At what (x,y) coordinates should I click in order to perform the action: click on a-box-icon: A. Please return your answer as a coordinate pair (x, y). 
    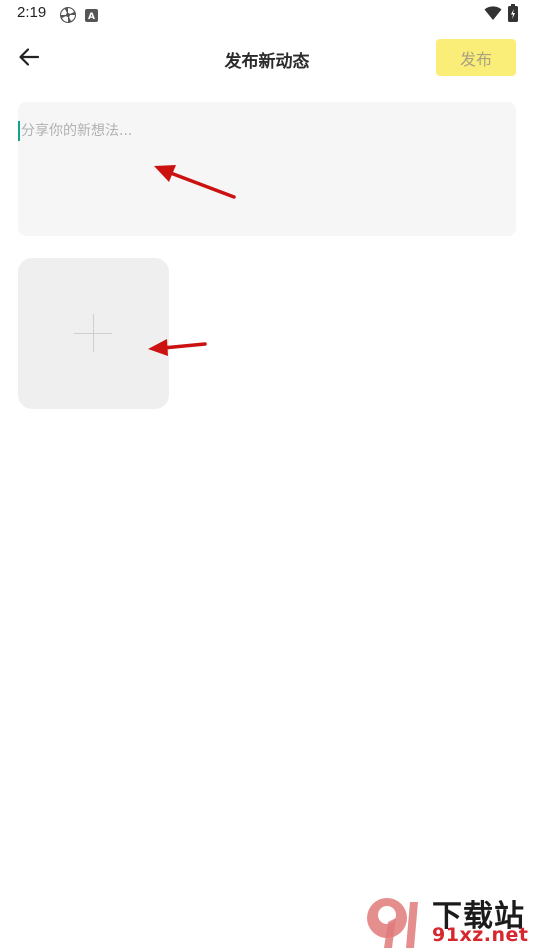
    Looking at the image, I should click on (91, 16).